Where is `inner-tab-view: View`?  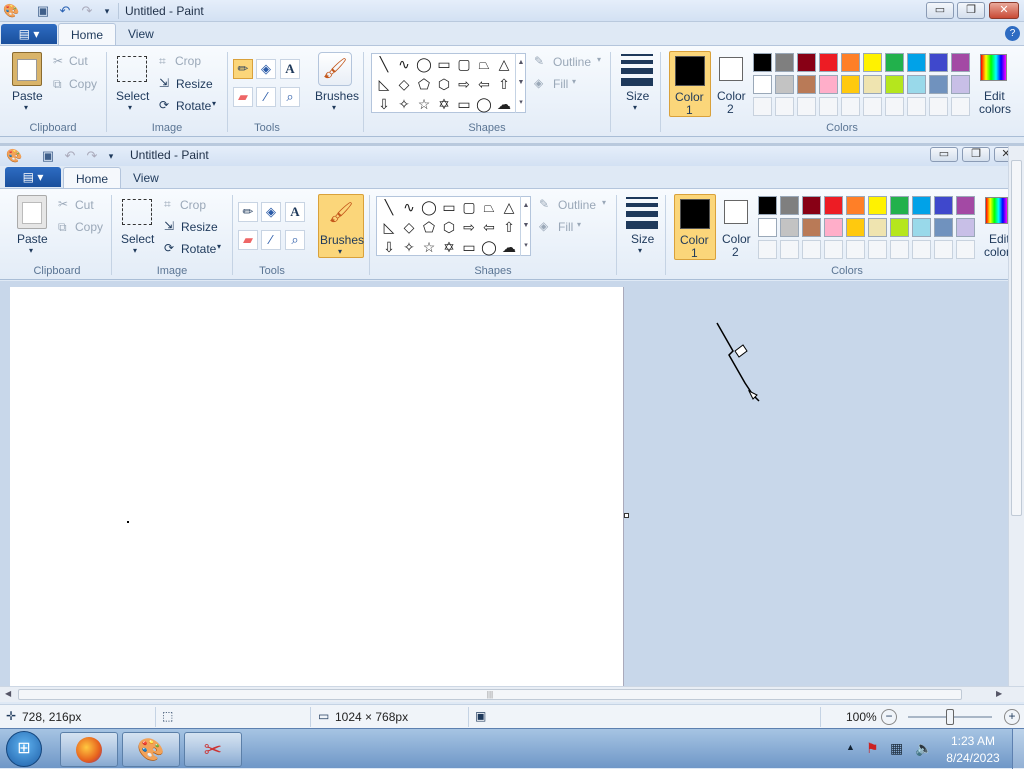 inner-tab-view: View is located at coordinates (146, 178).